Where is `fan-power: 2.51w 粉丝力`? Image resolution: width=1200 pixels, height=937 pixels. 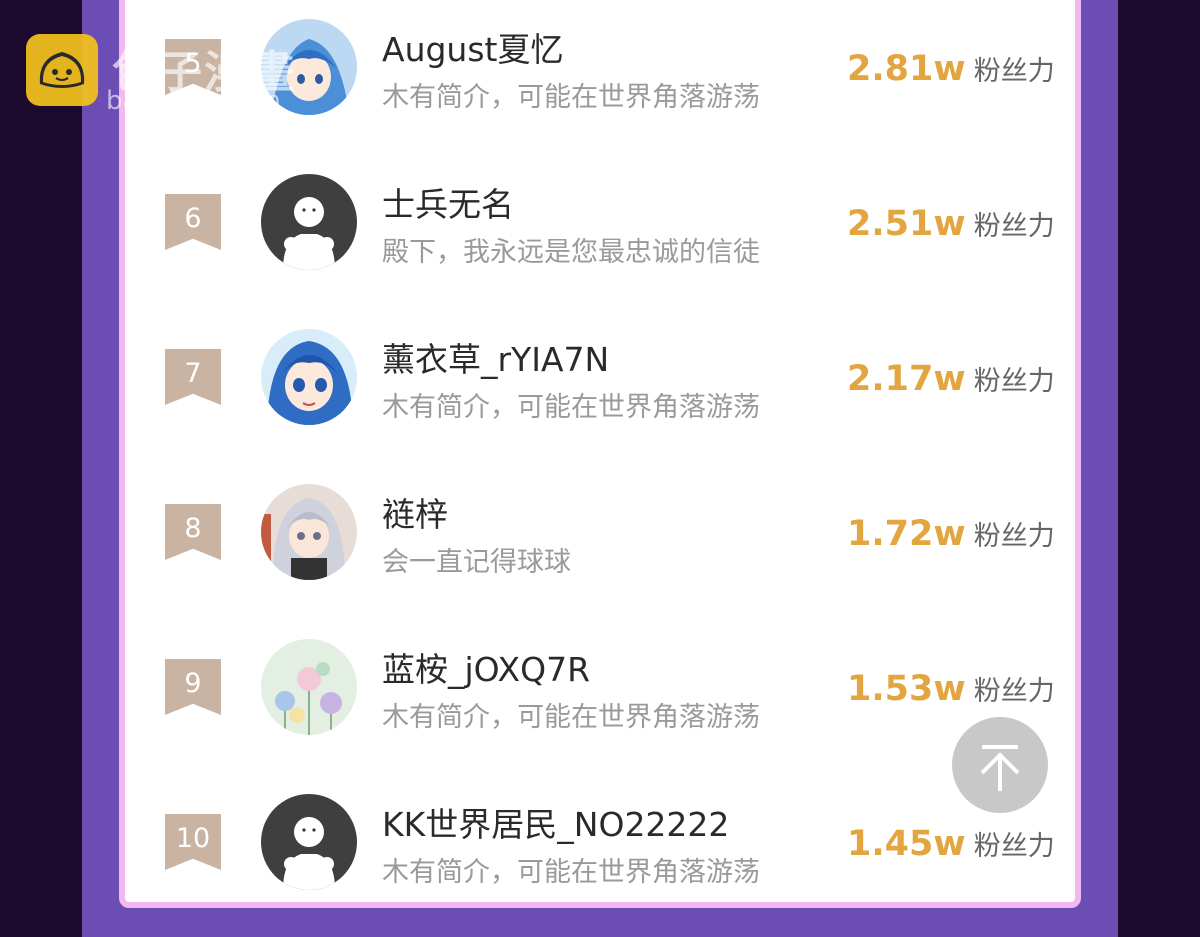 fan-power: 2.51w 粉丝力 is located at coordinates (951, 224).